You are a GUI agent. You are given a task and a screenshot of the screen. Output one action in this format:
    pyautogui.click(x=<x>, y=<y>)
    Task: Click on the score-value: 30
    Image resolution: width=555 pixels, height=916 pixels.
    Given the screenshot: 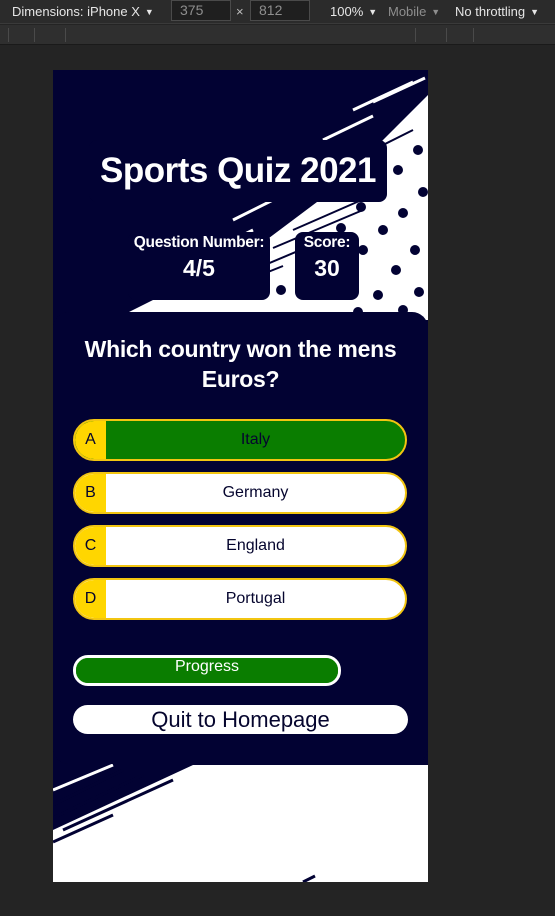 What is the action you would take?
    pyautogui.click(x=327, y=268)
    